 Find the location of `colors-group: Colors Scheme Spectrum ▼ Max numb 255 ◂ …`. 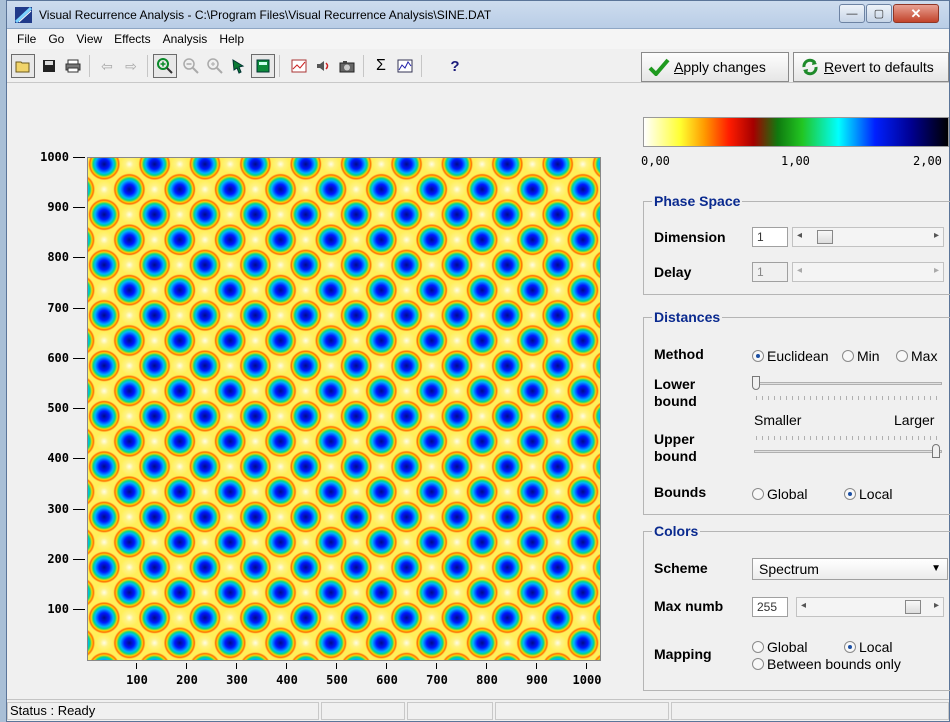

colors-group: Colors Scheme Spectrum ▼ Max numb 255 ◂ … is located at coordinates (796, 607).